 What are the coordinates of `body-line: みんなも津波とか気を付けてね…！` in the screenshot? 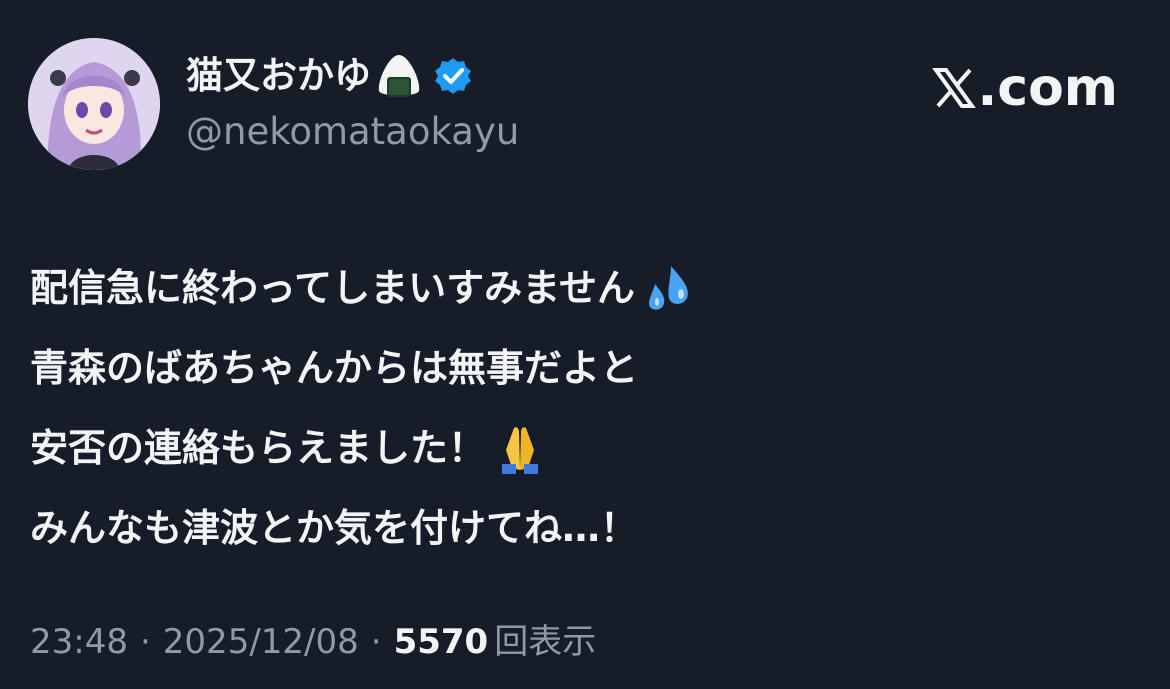 It's located at (580, 528).